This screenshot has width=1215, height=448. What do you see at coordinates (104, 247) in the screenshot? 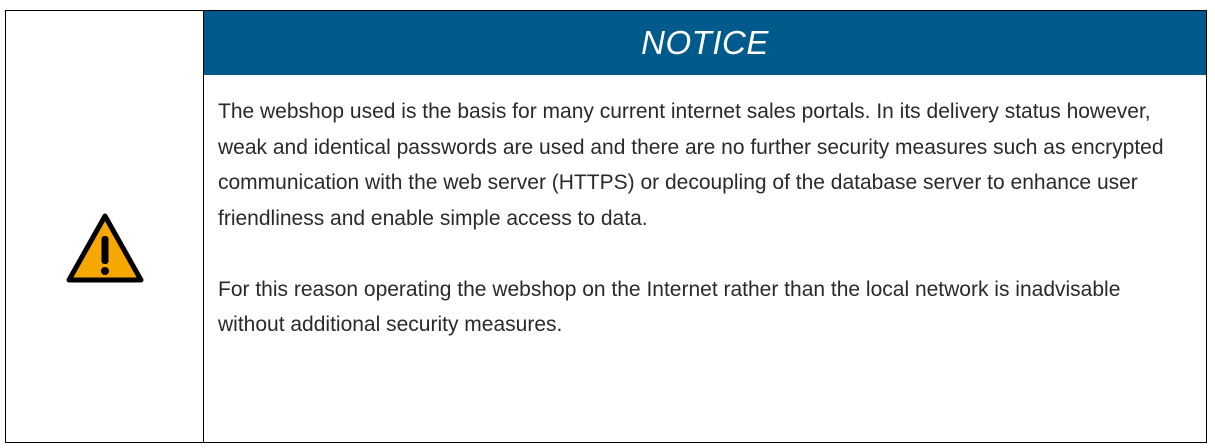
I see `warning-triangle-icon` at bounding box center [104, 247].